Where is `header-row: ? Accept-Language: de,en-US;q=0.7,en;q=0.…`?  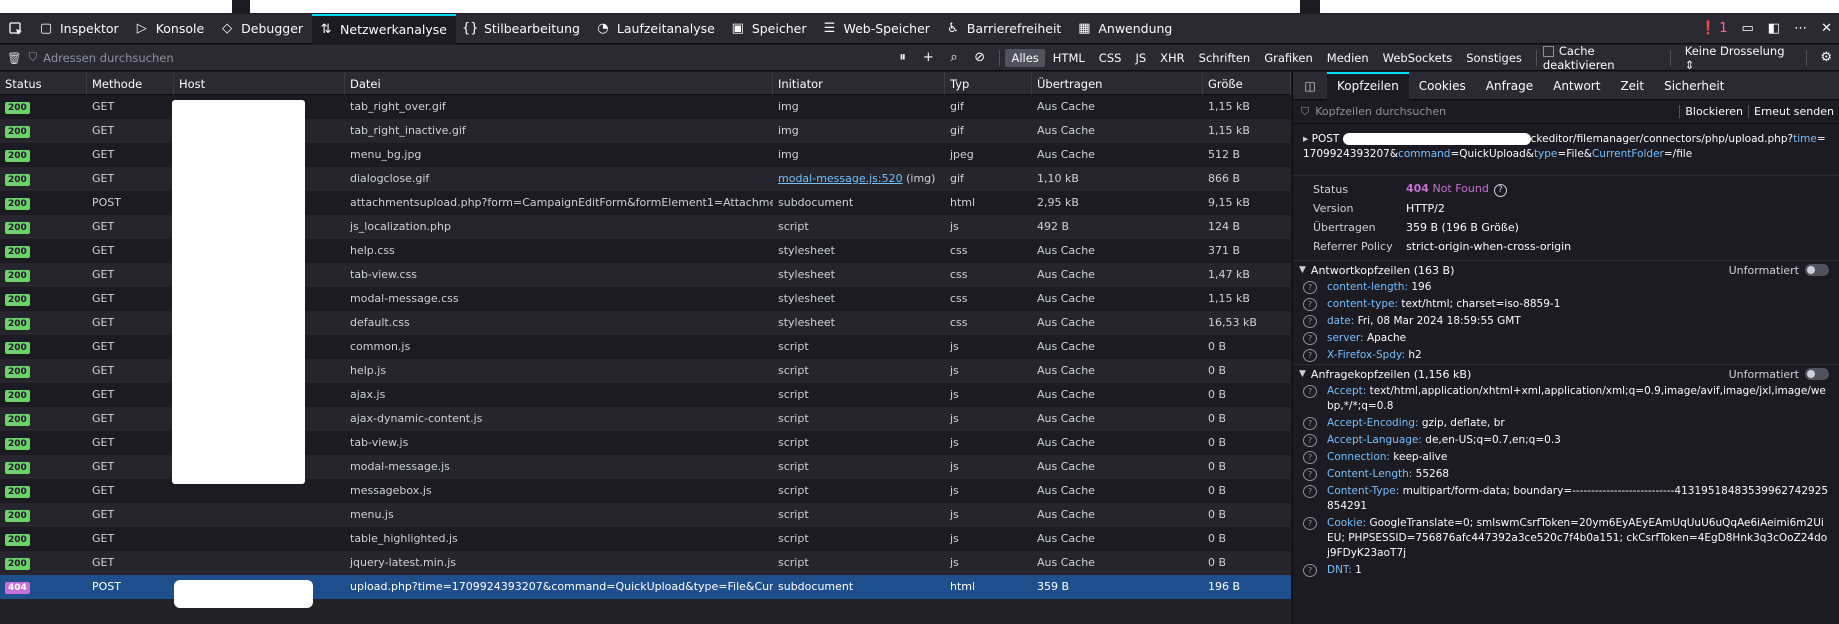
header-row: ? Accept-Language: de,en-US;q=0.7,en;q=0.… is located at coordinates (1566, 440).